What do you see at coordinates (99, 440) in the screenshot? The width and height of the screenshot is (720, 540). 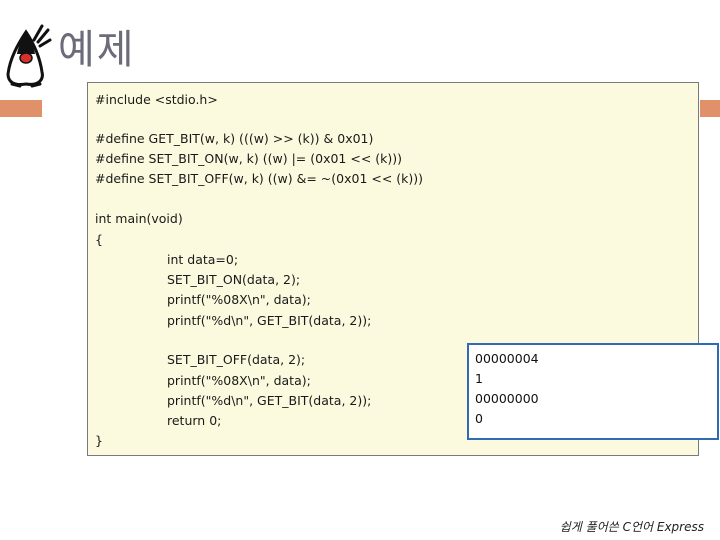 I see `code-line: }` at bounding box center [99, 440].